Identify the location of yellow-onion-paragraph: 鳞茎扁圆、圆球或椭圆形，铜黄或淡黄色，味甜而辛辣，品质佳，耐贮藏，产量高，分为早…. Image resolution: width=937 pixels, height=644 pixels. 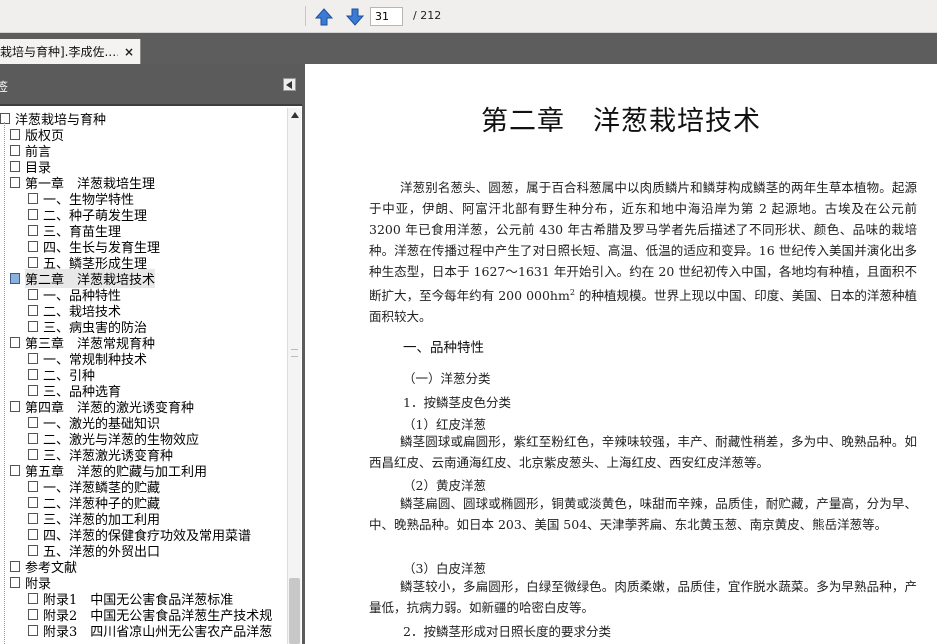
(643, 514).